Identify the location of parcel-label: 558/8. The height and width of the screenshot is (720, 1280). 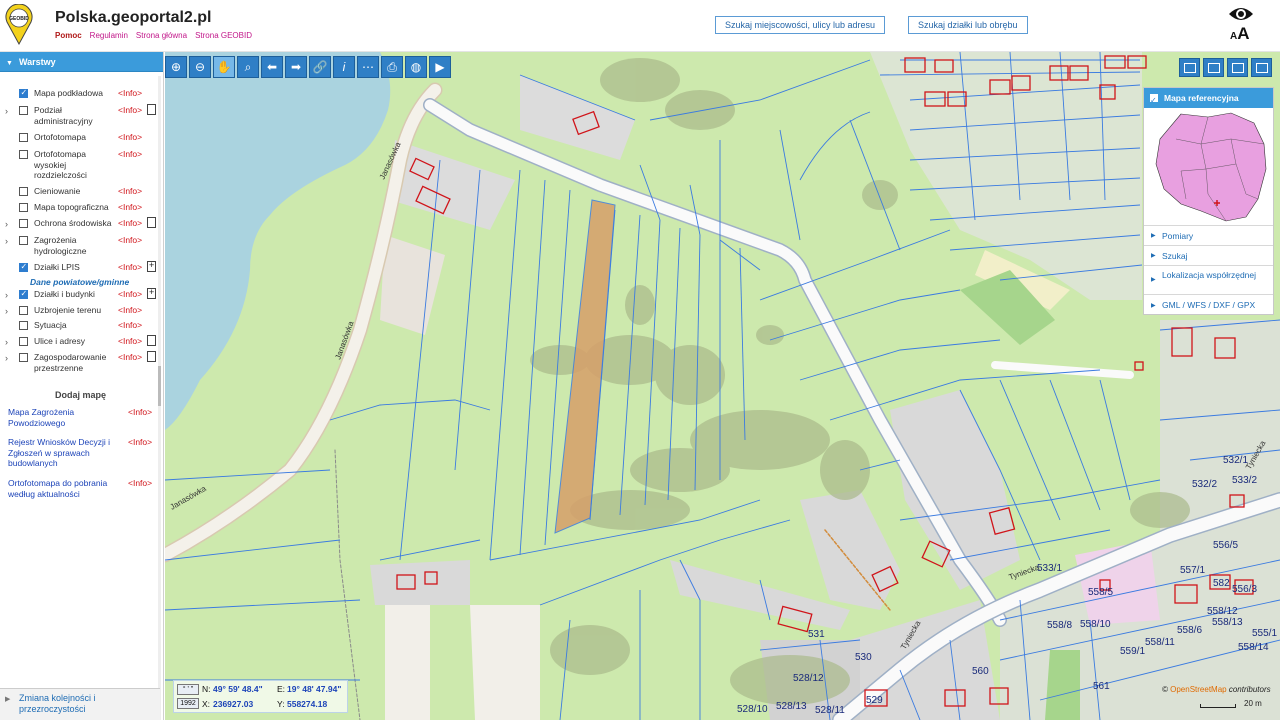
(1059, 625).